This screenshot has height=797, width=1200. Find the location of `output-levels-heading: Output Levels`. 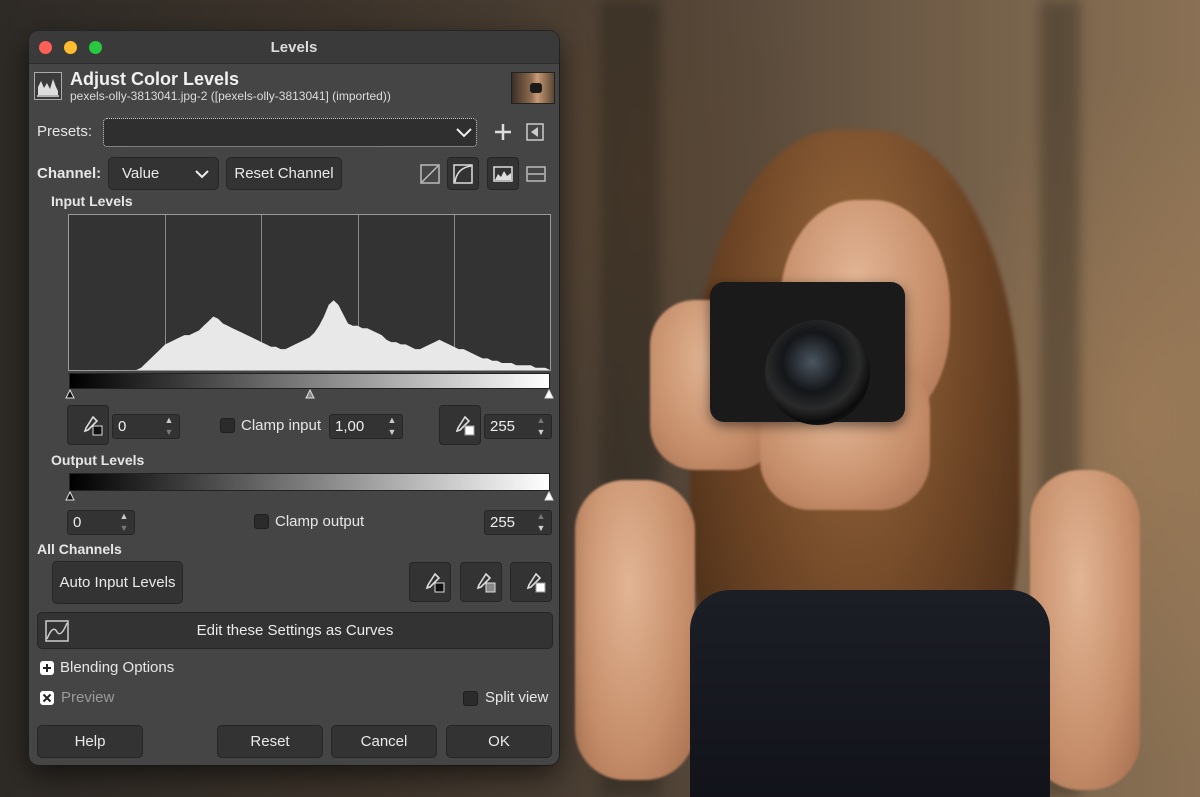

output-levels-heading: Output Levels is located at coordinates (98, 460).